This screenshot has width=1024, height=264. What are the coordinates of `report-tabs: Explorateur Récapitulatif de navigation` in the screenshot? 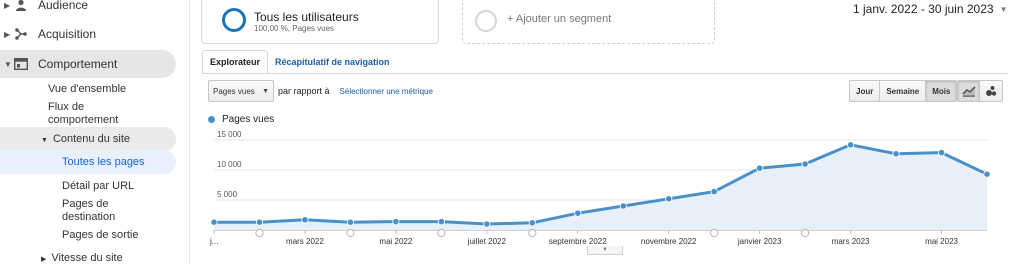 It's located at (299, 62).